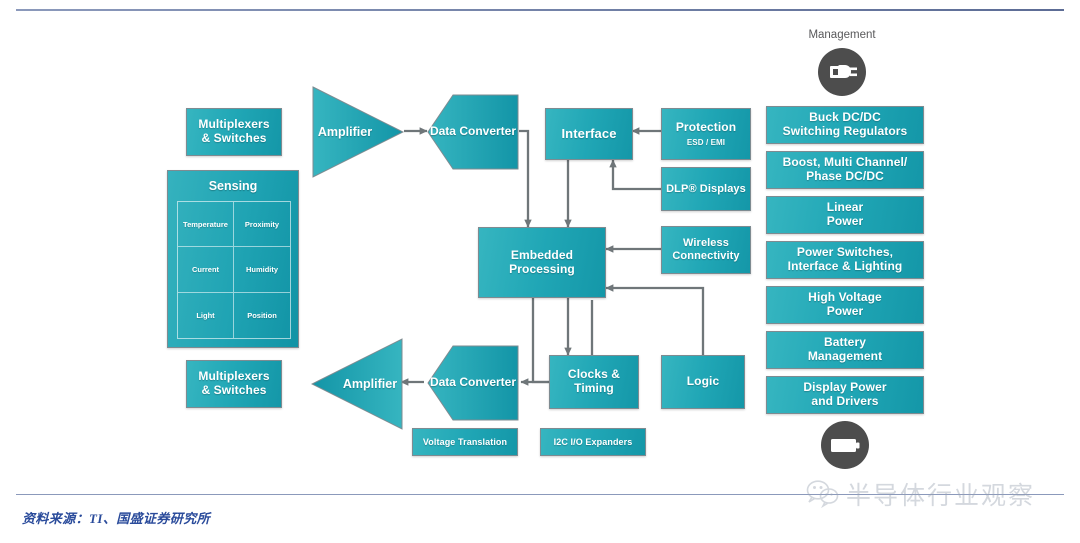  What do you see at coordinates (370, 384) in the screenshot?
I see `amplifier-bottom-label: Amplifier` at bounding box center [370, 384].